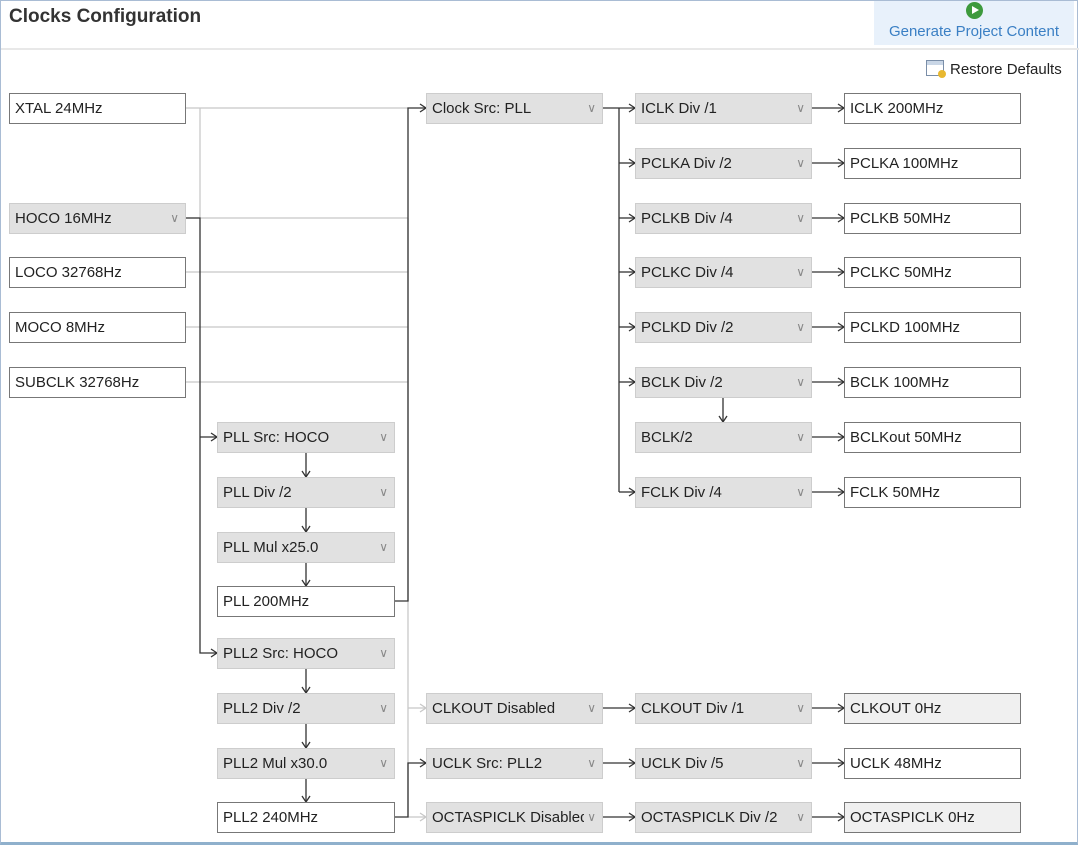  I want to click on octa-src-dropdown: OCTASPICLK Disabled ∨, so click(514, 817).